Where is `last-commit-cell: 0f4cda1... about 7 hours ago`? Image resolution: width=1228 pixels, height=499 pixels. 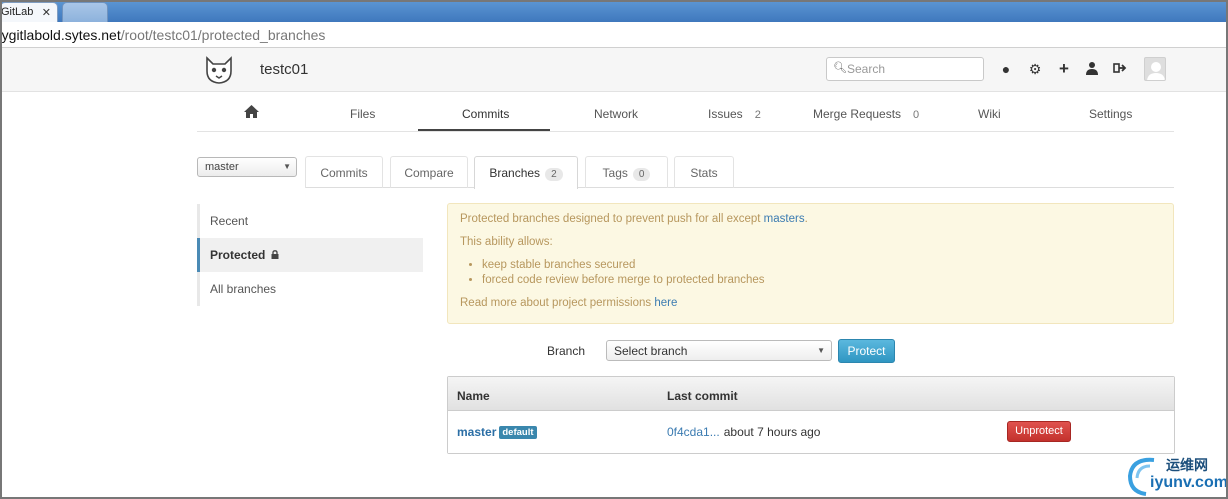
last-commit-cell: 0f4cda1... about 7 hours ago is located at coordinates (743, 432).